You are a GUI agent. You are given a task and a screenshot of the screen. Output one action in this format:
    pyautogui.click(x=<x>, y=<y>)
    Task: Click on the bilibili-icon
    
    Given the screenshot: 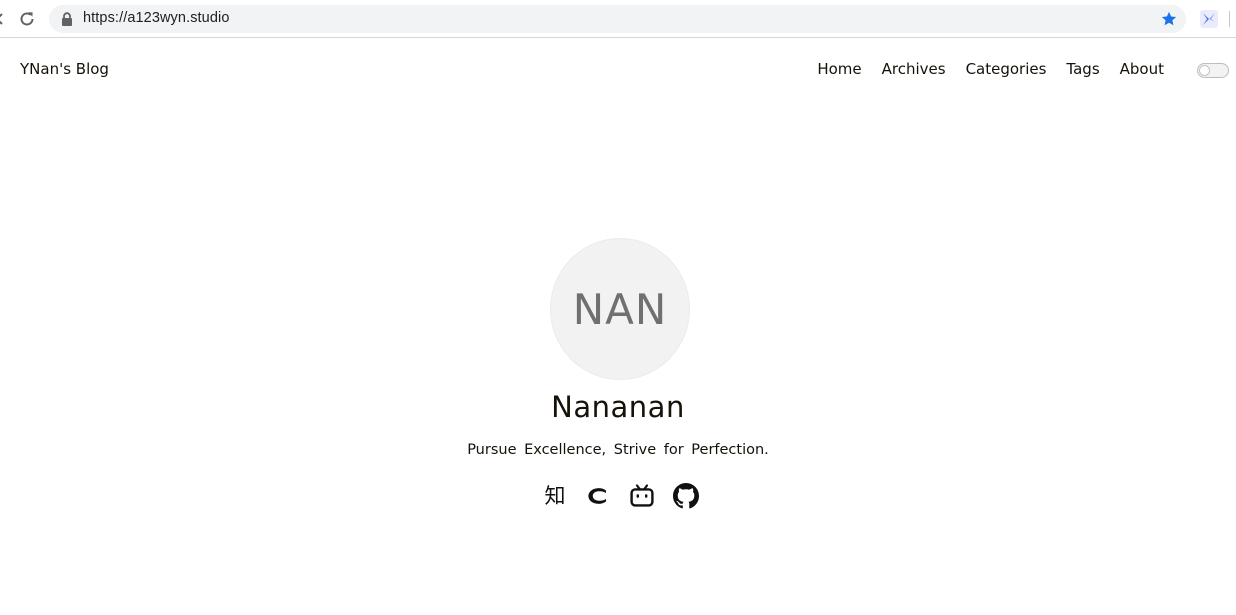 What is the action you would take?
    pyautogui.click(x=642, y=495)
    